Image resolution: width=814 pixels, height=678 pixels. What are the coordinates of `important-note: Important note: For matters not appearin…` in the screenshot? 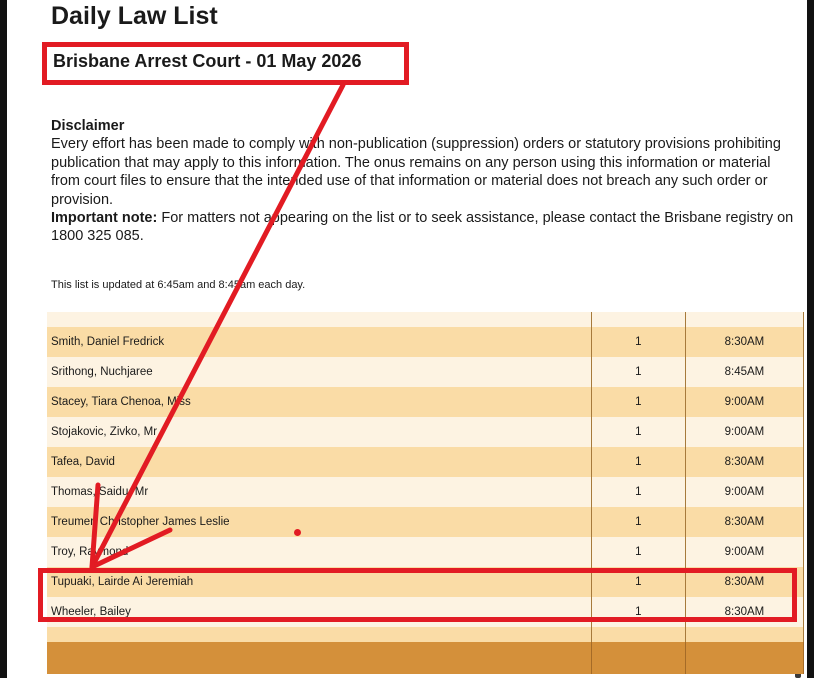 It's located at (426, 227).